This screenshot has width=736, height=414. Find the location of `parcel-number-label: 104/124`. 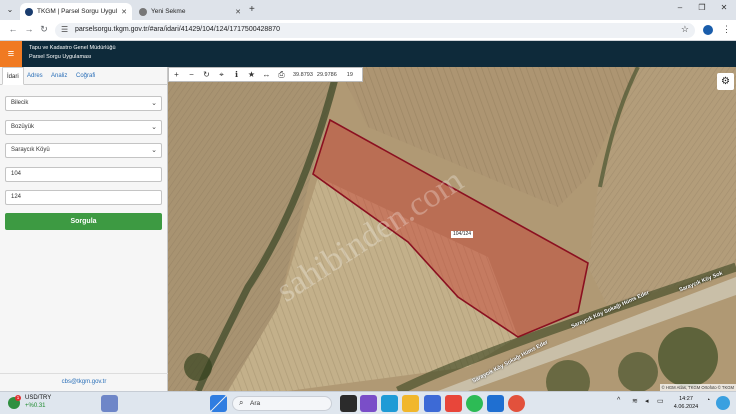

parcel-number-label: 104/124 is located at coordinates (462, 234).